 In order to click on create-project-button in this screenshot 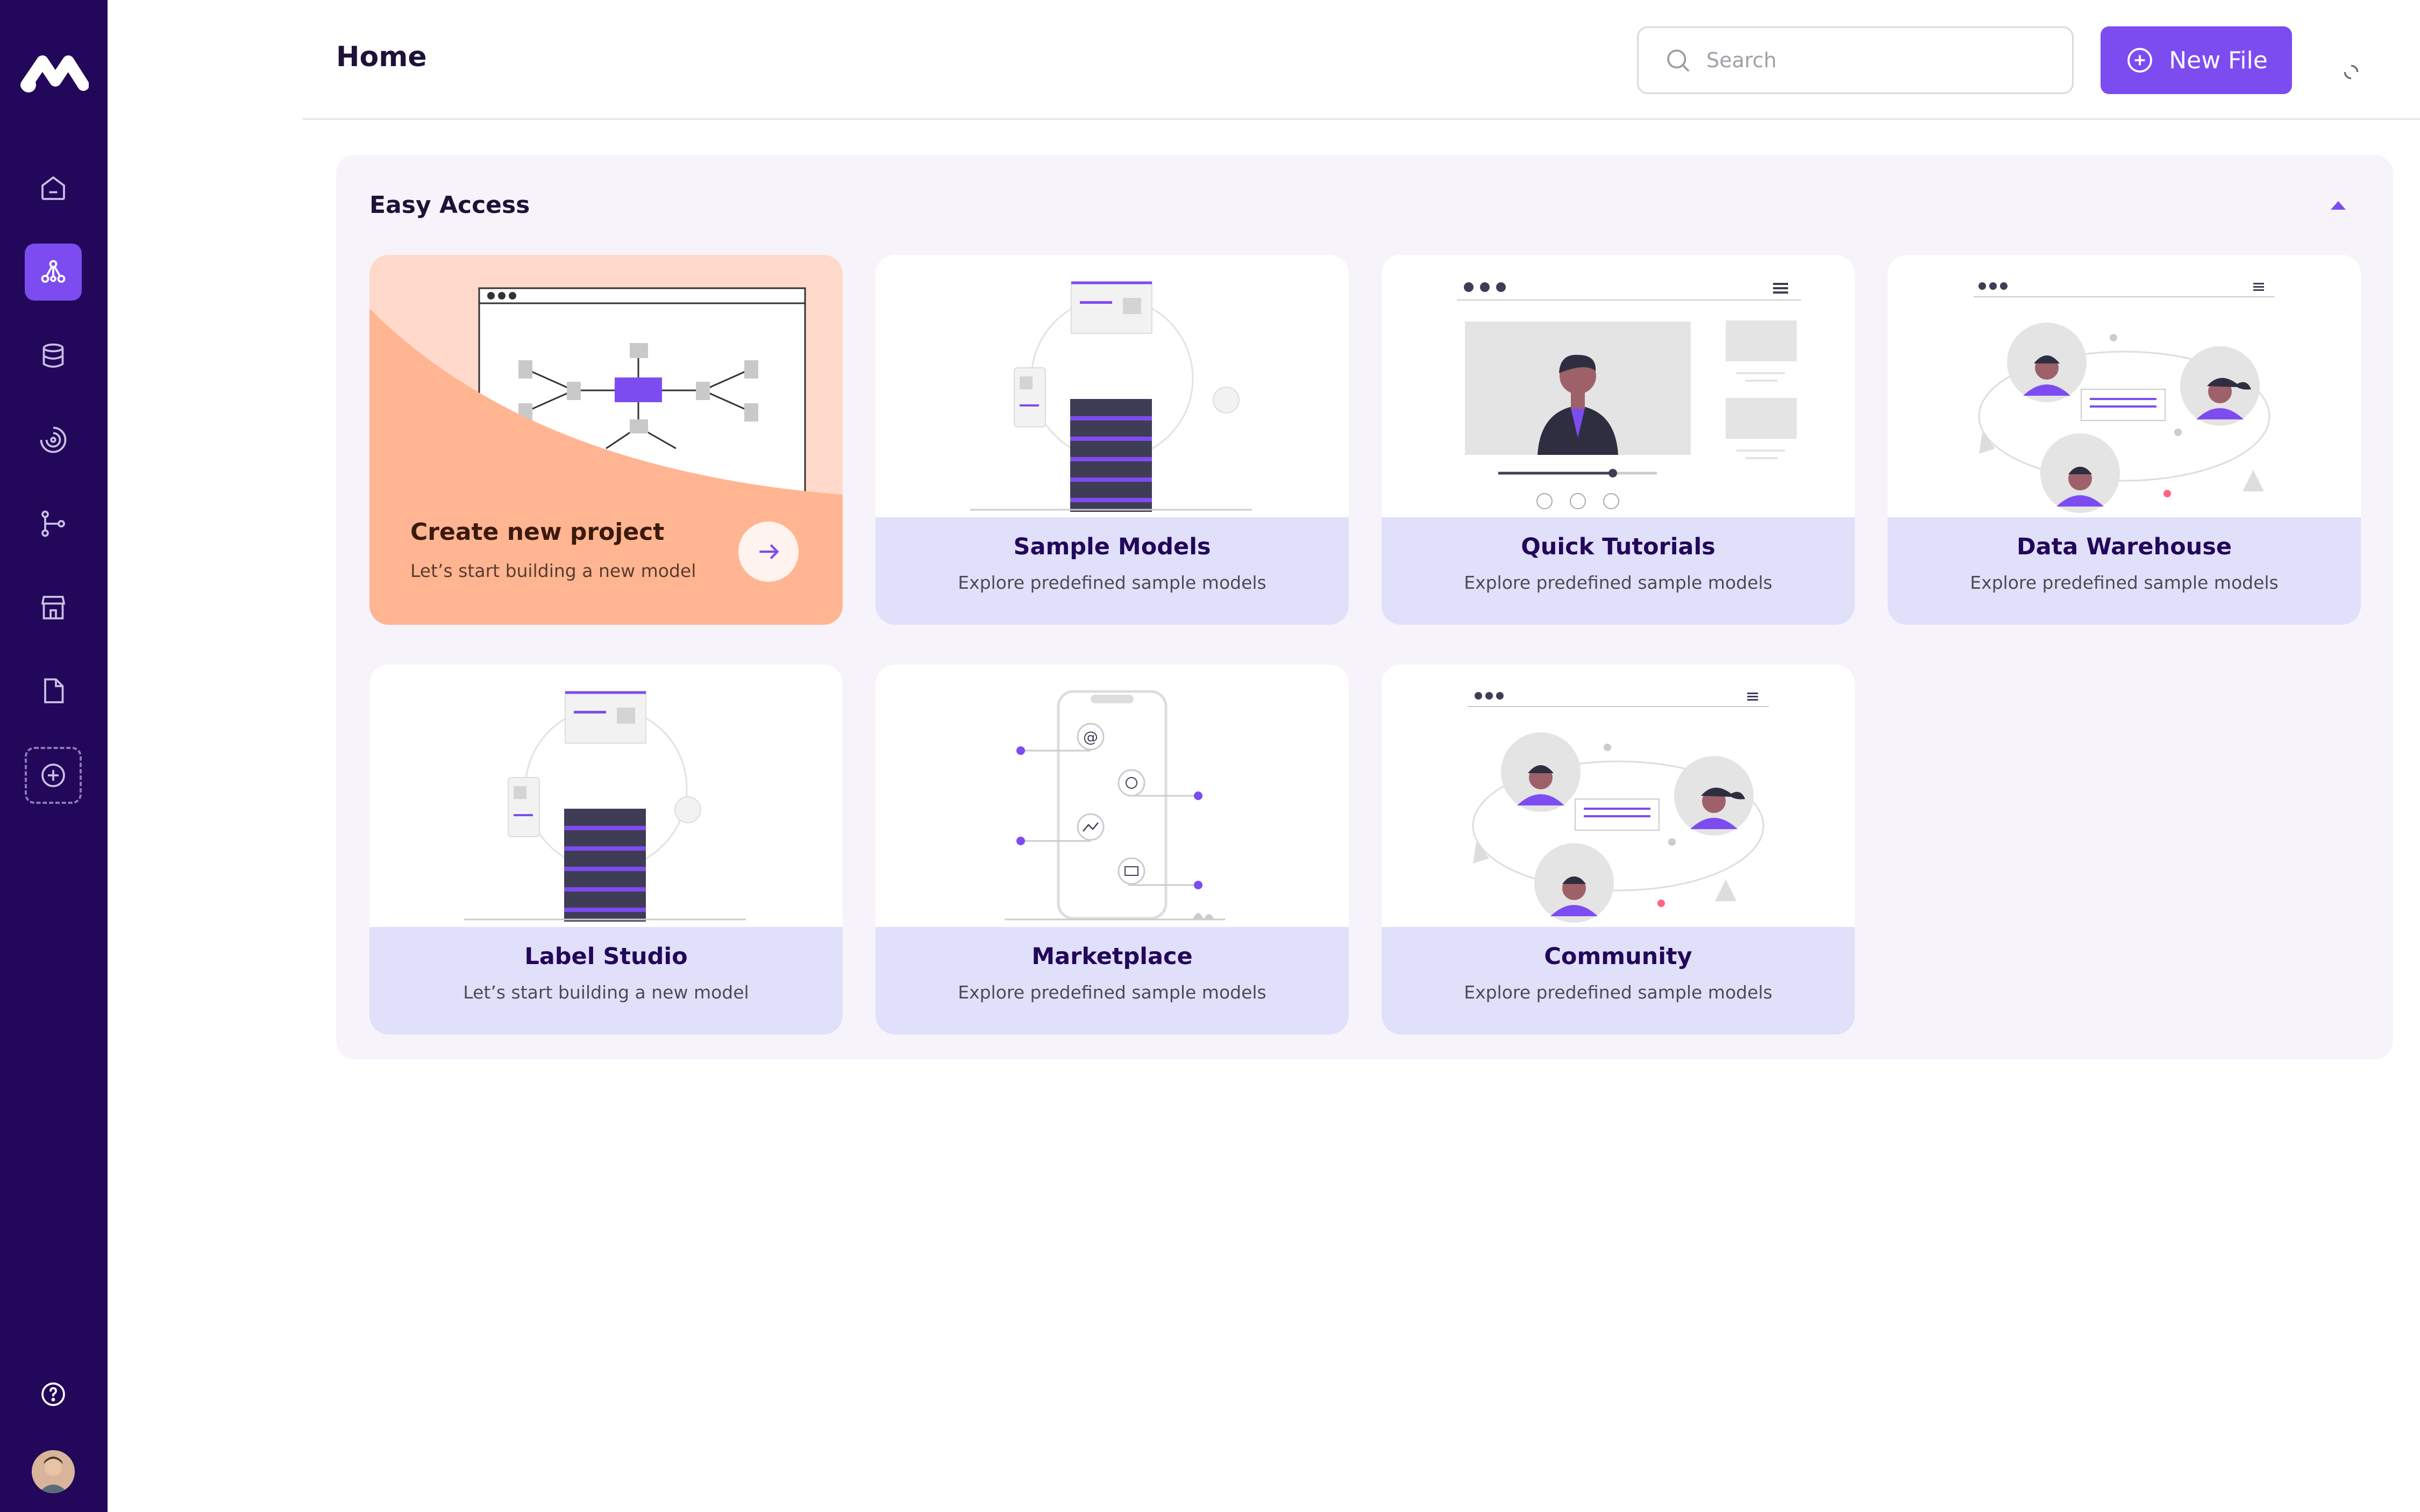, I will do `click(769, 552)`.